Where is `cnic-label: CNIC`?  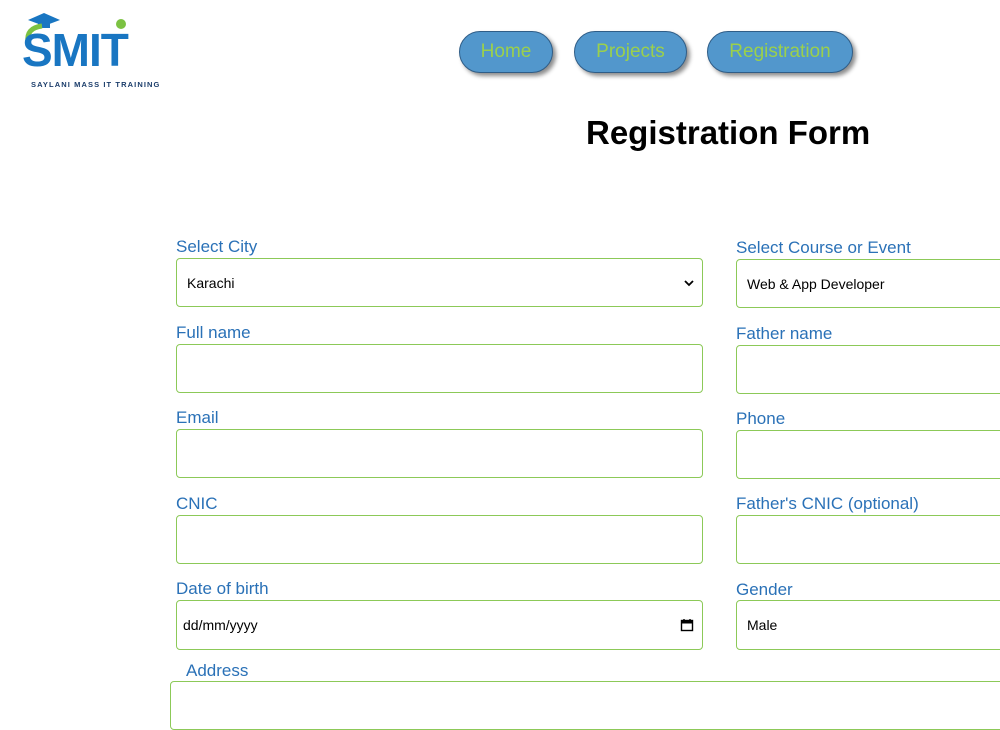
cnic-label: CNIC is located at coordinates (197, 503).